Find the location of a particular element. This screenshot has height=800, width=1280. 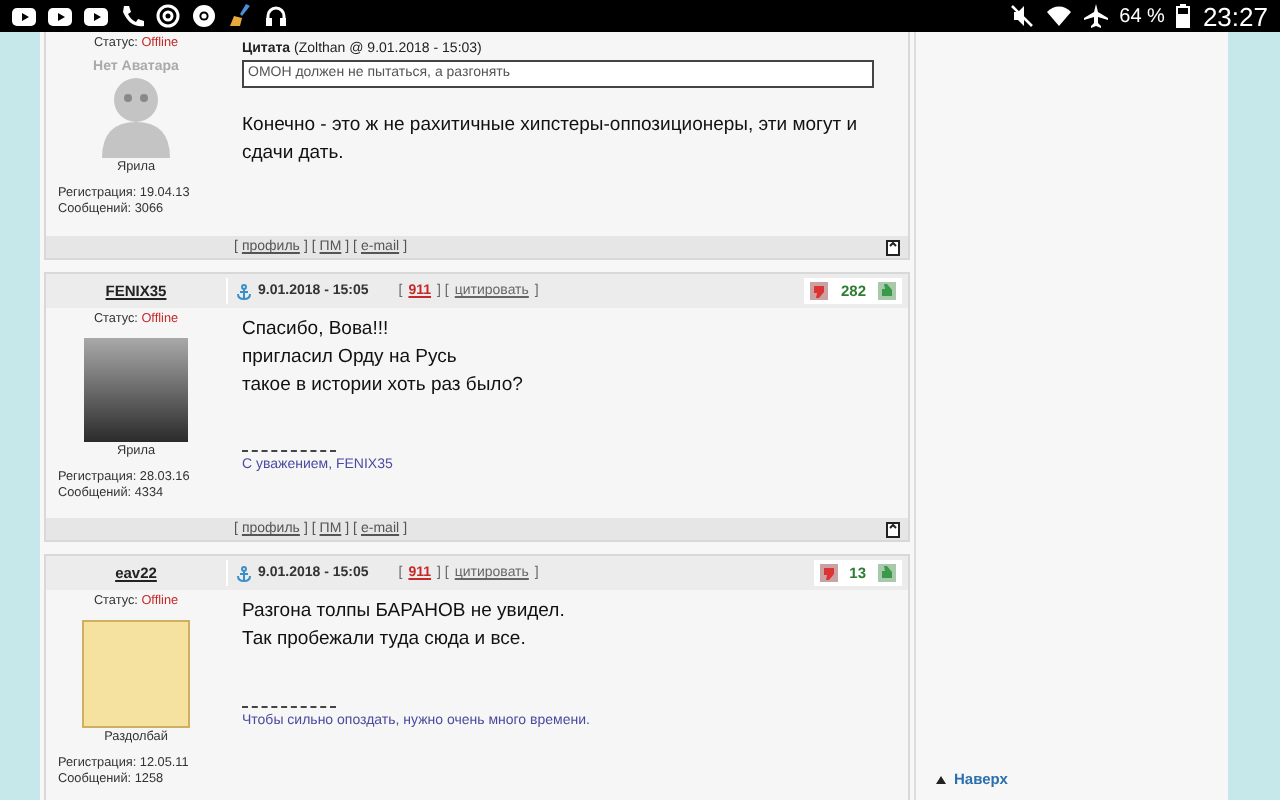

clock-time: 23:27 is located at coordinates (1235, 16).